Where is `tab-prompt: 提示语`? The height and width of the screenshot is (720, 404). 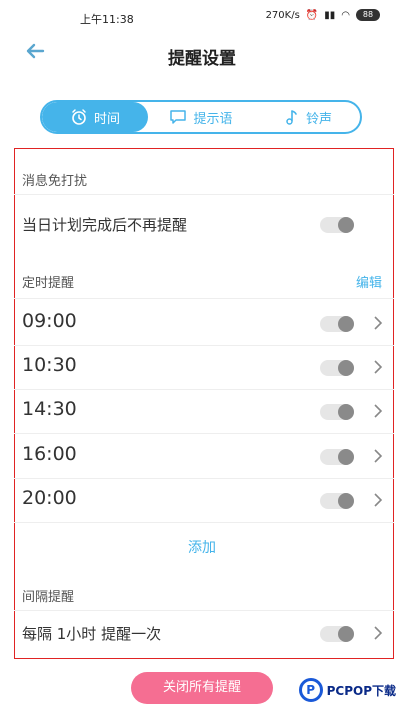
tab-prompt: 提示语 is located at coordinates (201, 117).